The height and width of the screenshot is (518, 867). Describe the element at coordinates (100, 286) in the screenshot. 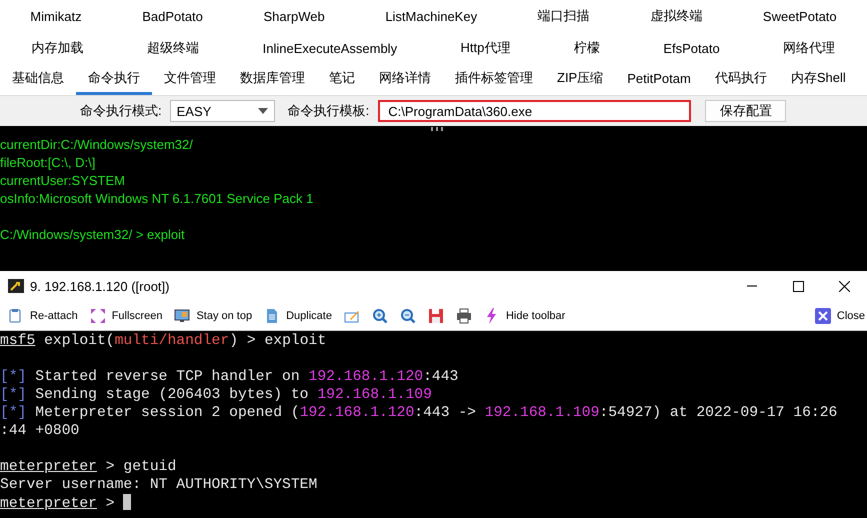

I see `window-title: 9. 192.168.1.120 ([root])` at that location.